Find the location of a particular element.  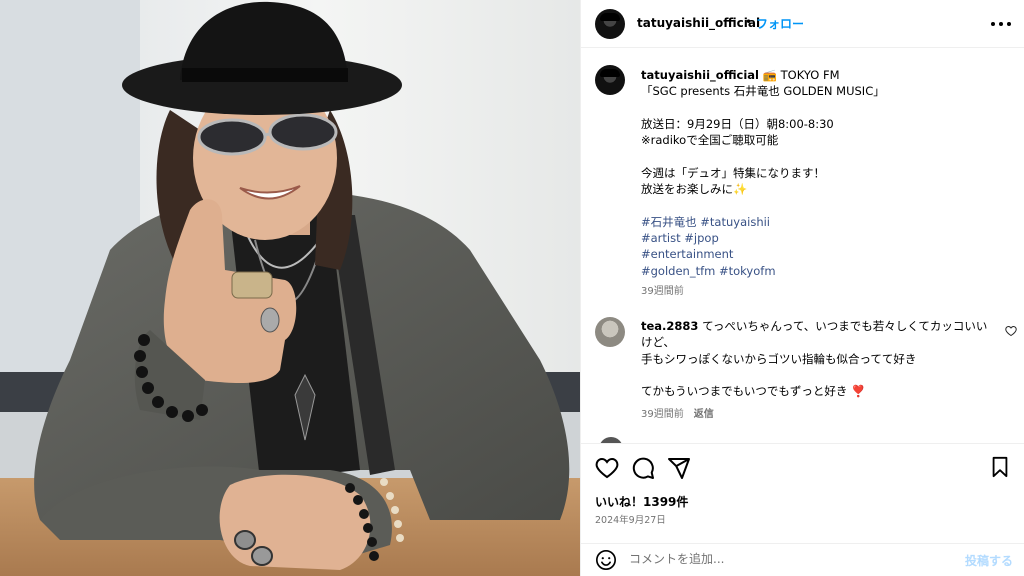

smiley-icon is located at coordinates (606, 560).